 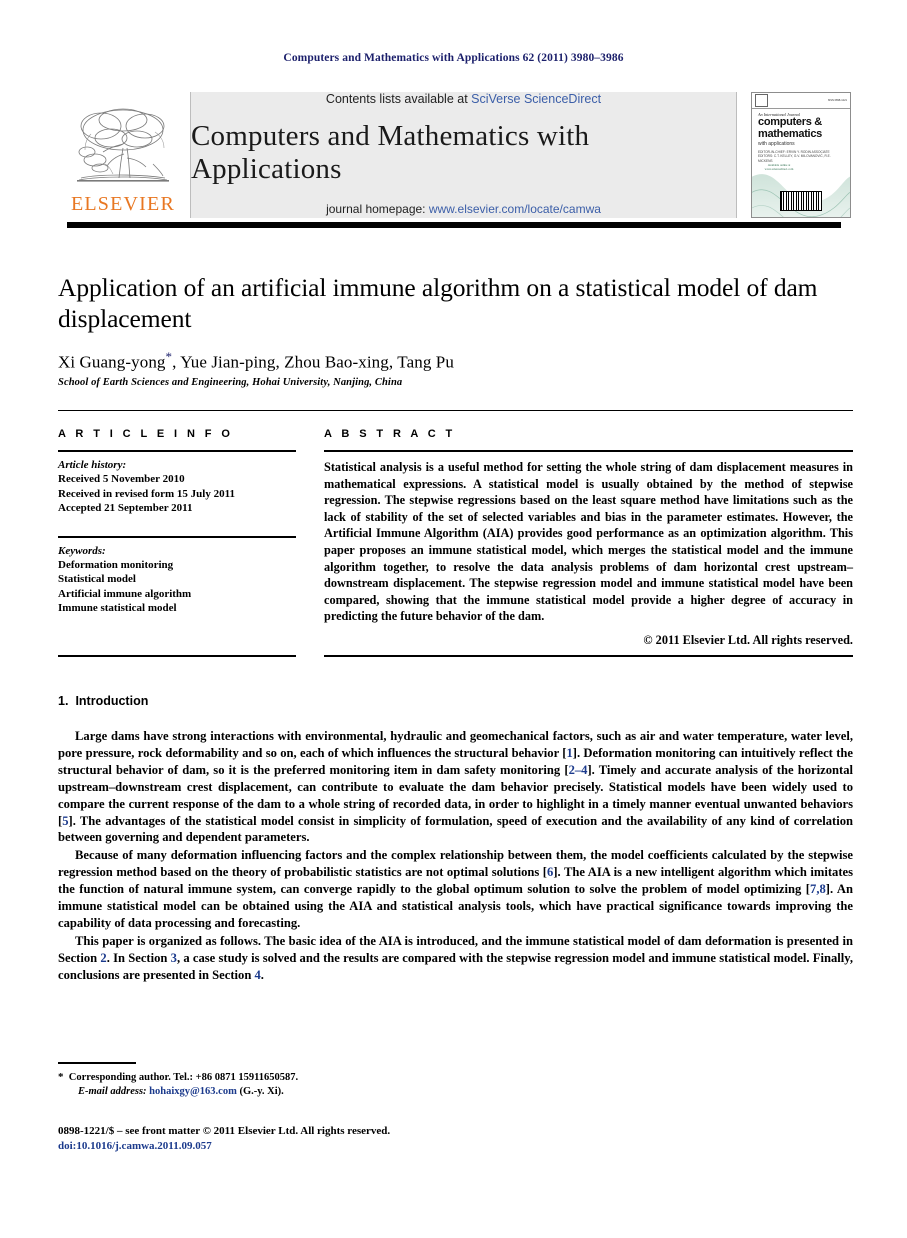 I want to click on cover-barcode, so click(x=801, y=201).